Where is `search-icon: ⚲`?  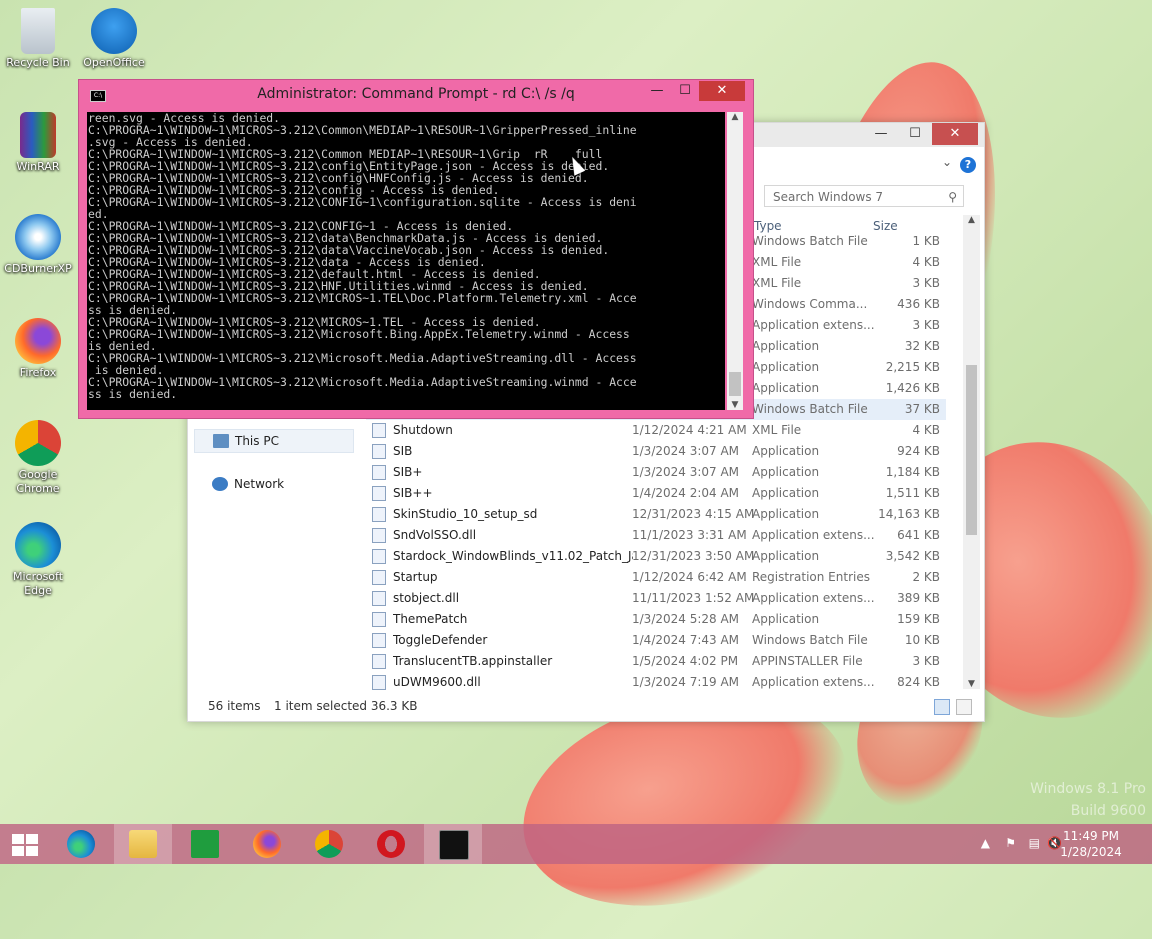 search-icon: ⚲ is located at coordinates (952, 197).